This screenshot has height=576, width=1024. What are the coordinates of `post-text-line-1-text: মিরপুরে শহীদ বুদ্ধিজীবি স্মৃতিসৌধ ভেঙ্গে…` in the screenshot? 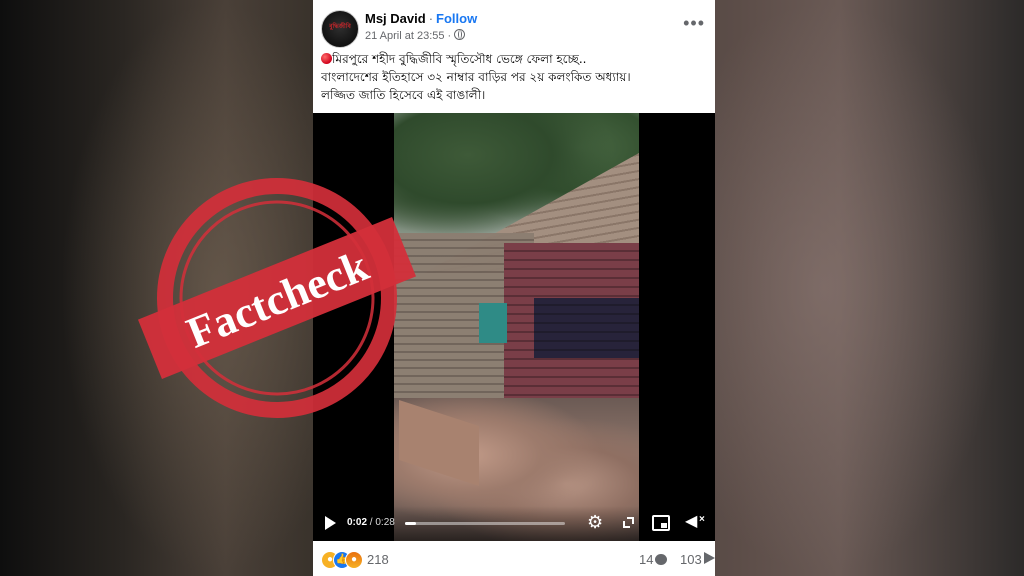 It's located at (459, 59).